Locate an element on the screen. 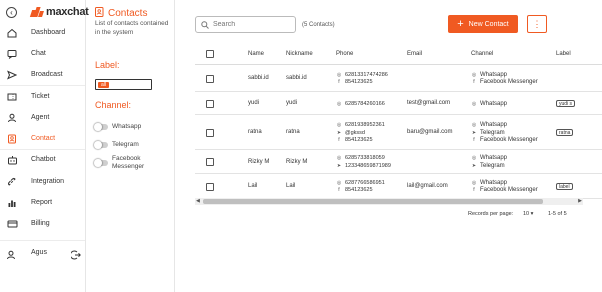 This screenshot has width=602, height=292. cell-nickname: Rizky M is located at coordinates (297, 161).